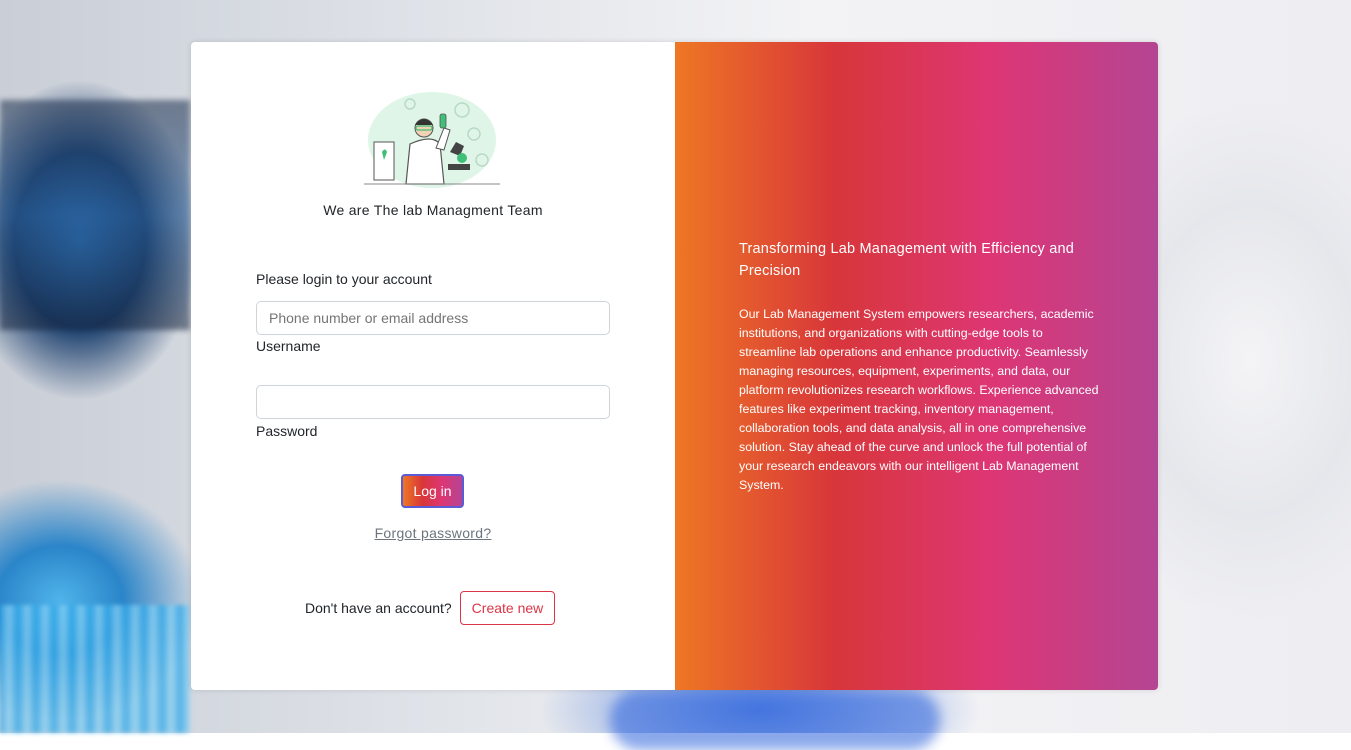 This screenshot has width=1351, height=750. Describe the element at coordinates (433, 402) in the screenshot. I see `password-input` at that location.